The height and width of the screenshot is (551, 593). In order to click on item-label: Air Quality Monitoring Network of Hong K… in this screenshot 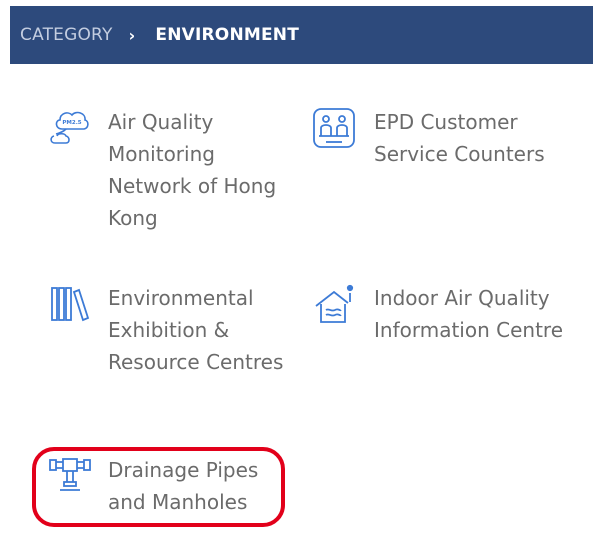, I will do `click(192, 170)`.